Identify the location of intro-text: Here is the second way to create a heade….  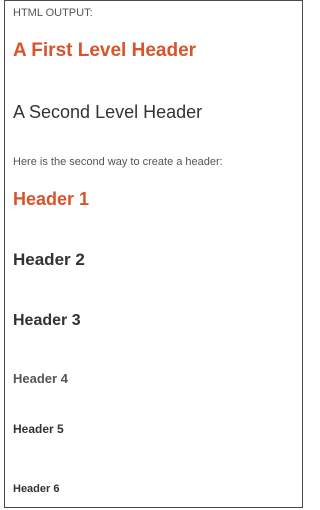
(118, 162).